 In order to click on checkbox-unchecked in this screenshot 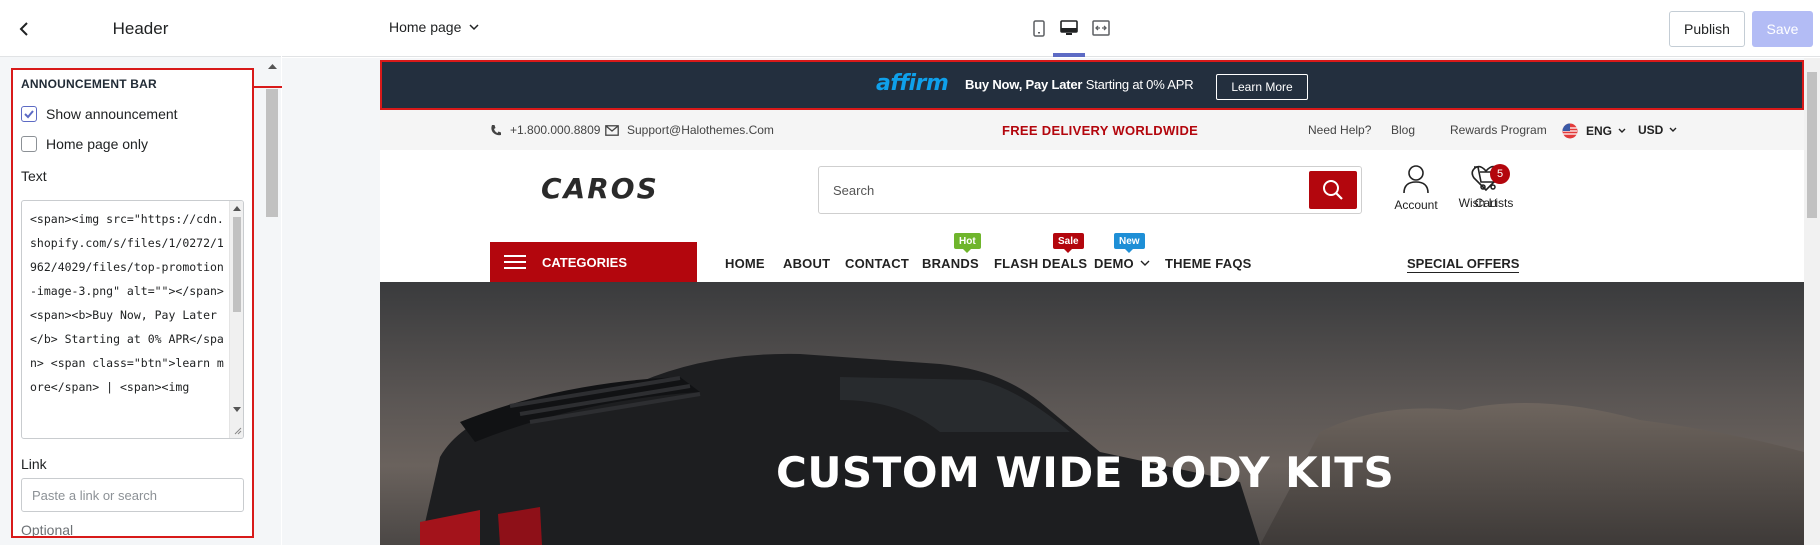, I will do `click(29, 144)`.